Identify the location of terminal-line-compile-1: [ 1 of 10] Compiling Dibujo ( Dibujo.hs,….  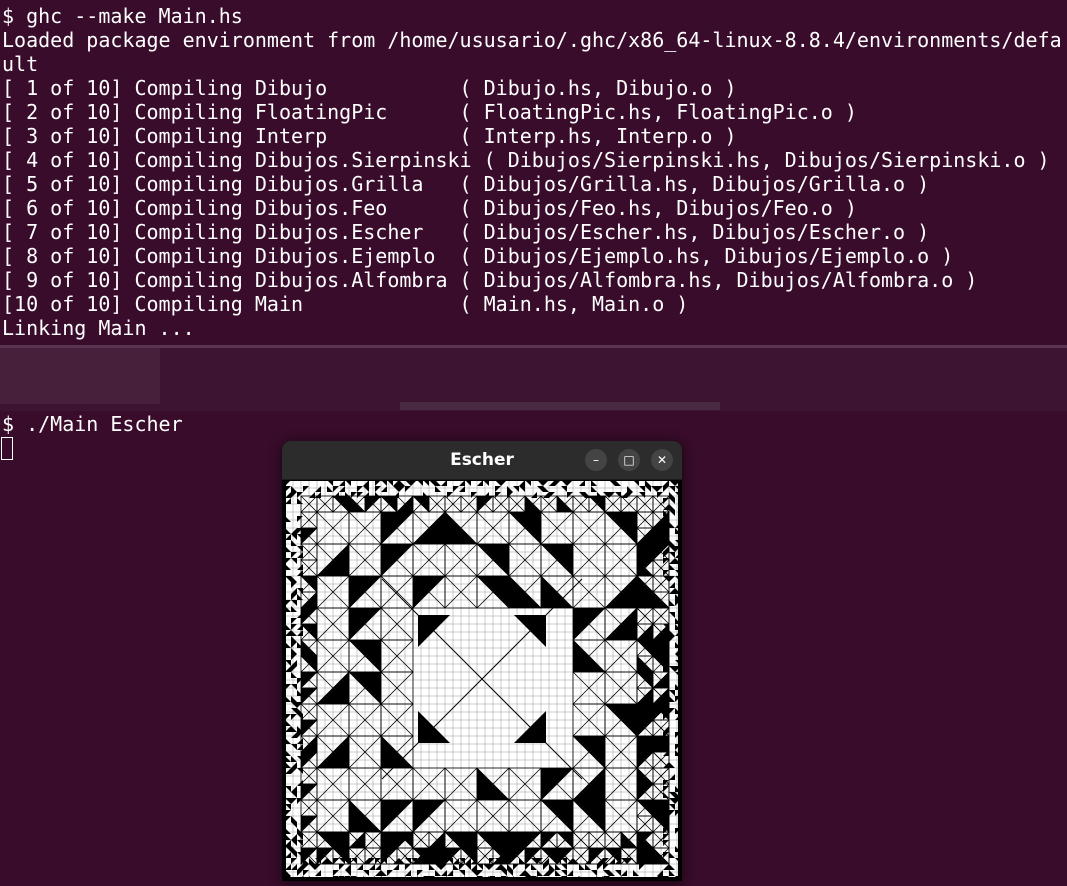
(369, 88).